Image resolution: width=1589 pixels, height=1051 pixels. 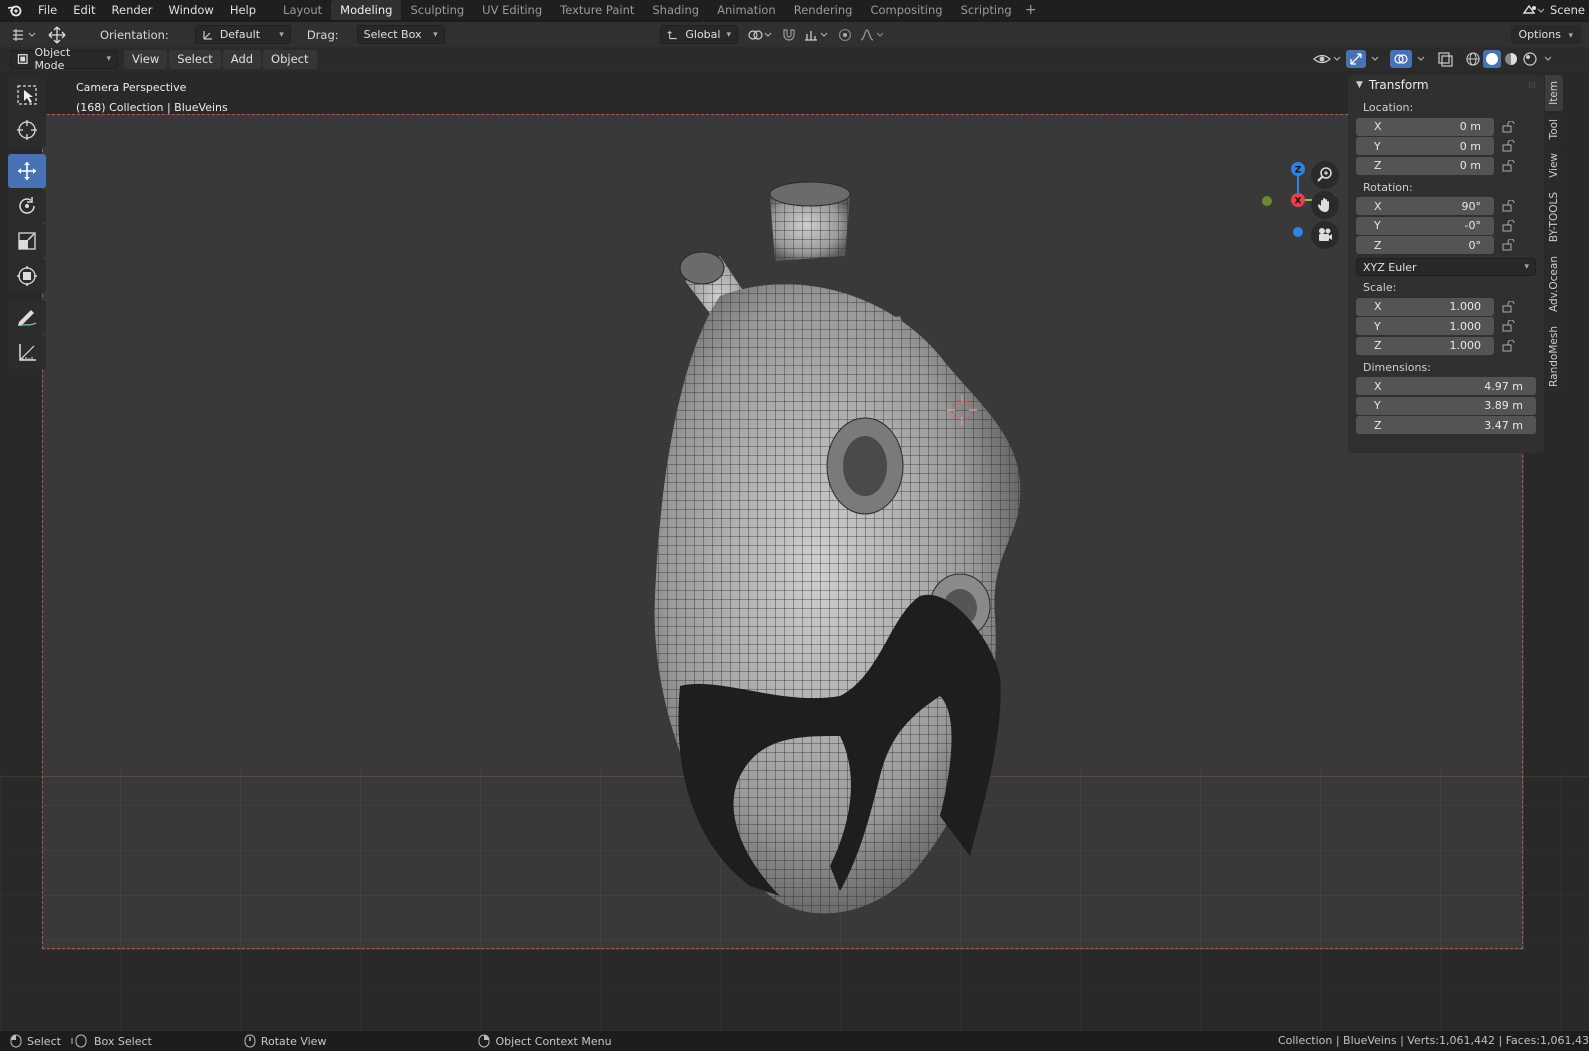 What do you see at coordinates (243, 10) in the screenshot?
I see `menu-help: Help` at bounding box center [243, 10].